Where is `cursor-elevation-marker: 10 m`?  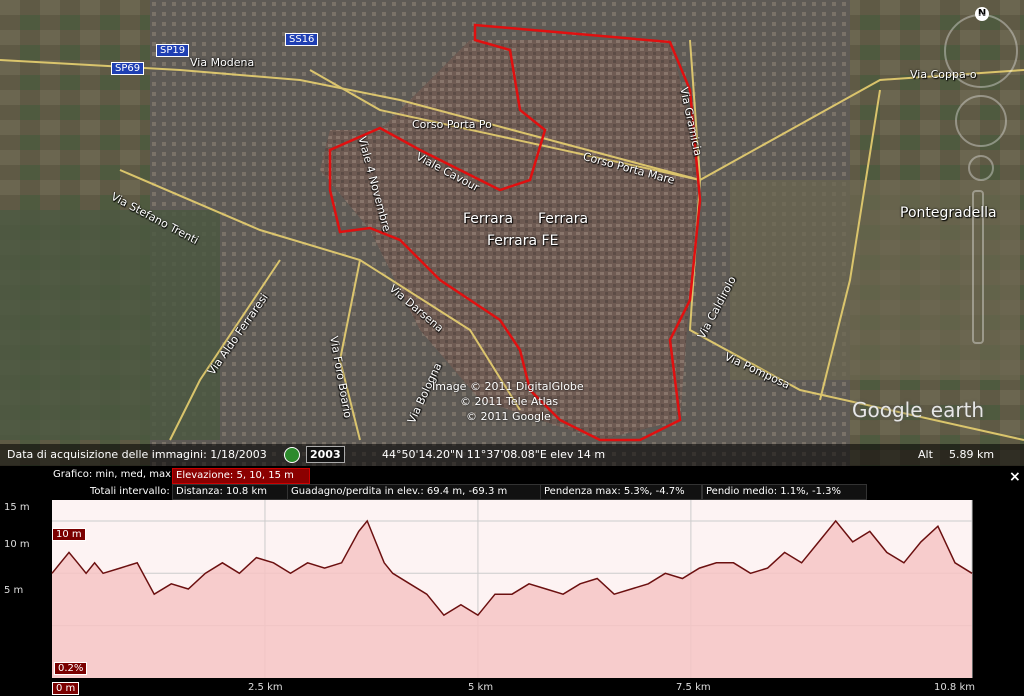 cursor-elevation-marker: 10 m is located at coordinates (69, 534).